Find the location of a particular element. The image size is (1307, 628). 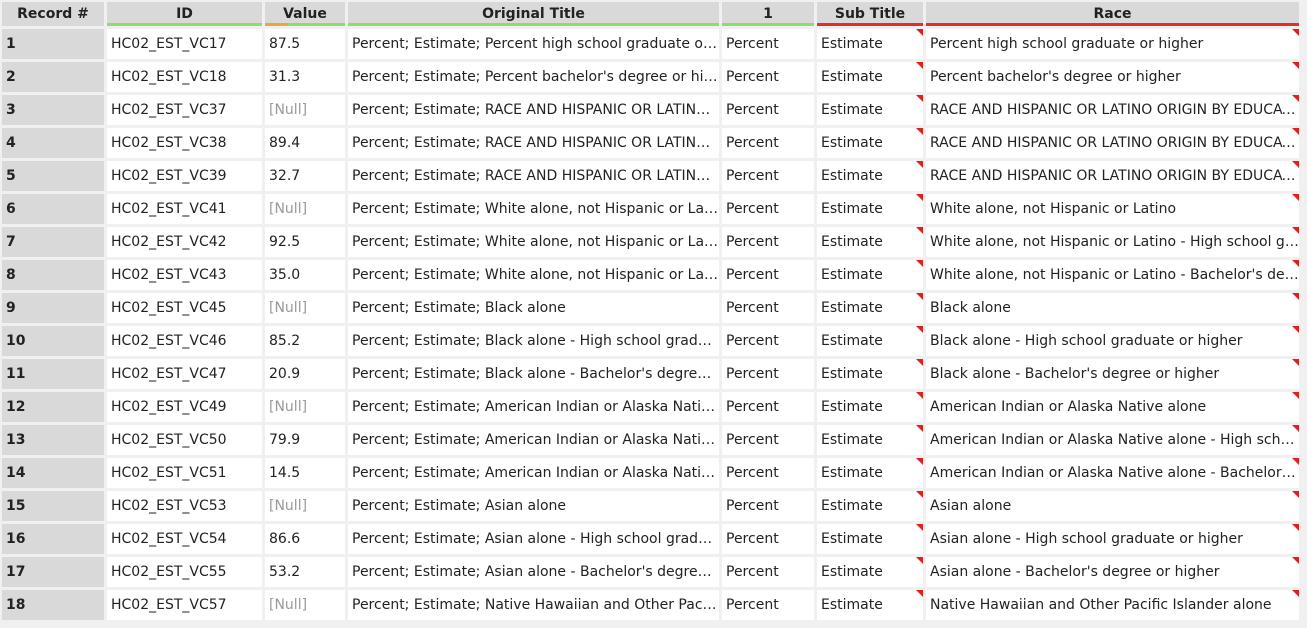

id-cell: HC02_EST_VC47 is located at coordinates (184, 374).